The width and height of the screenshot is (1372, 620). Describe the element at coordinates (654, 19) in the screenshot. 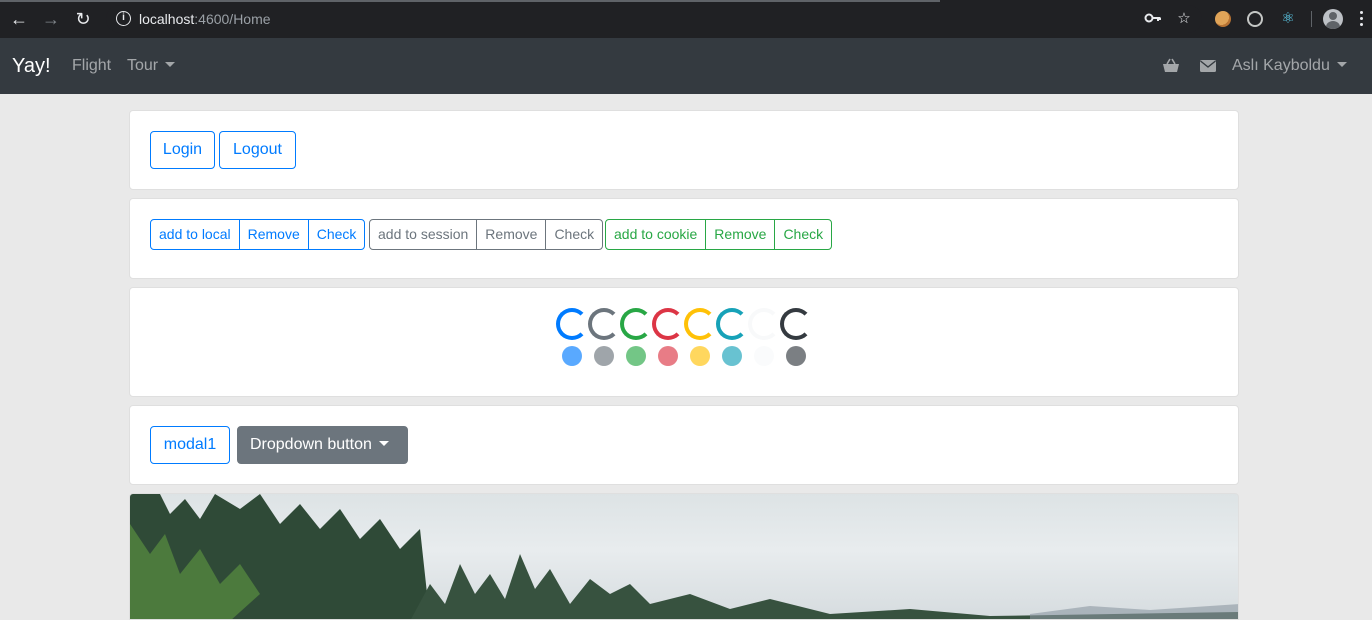

I see `address-bar: i localhost:4600/Home` at that location.